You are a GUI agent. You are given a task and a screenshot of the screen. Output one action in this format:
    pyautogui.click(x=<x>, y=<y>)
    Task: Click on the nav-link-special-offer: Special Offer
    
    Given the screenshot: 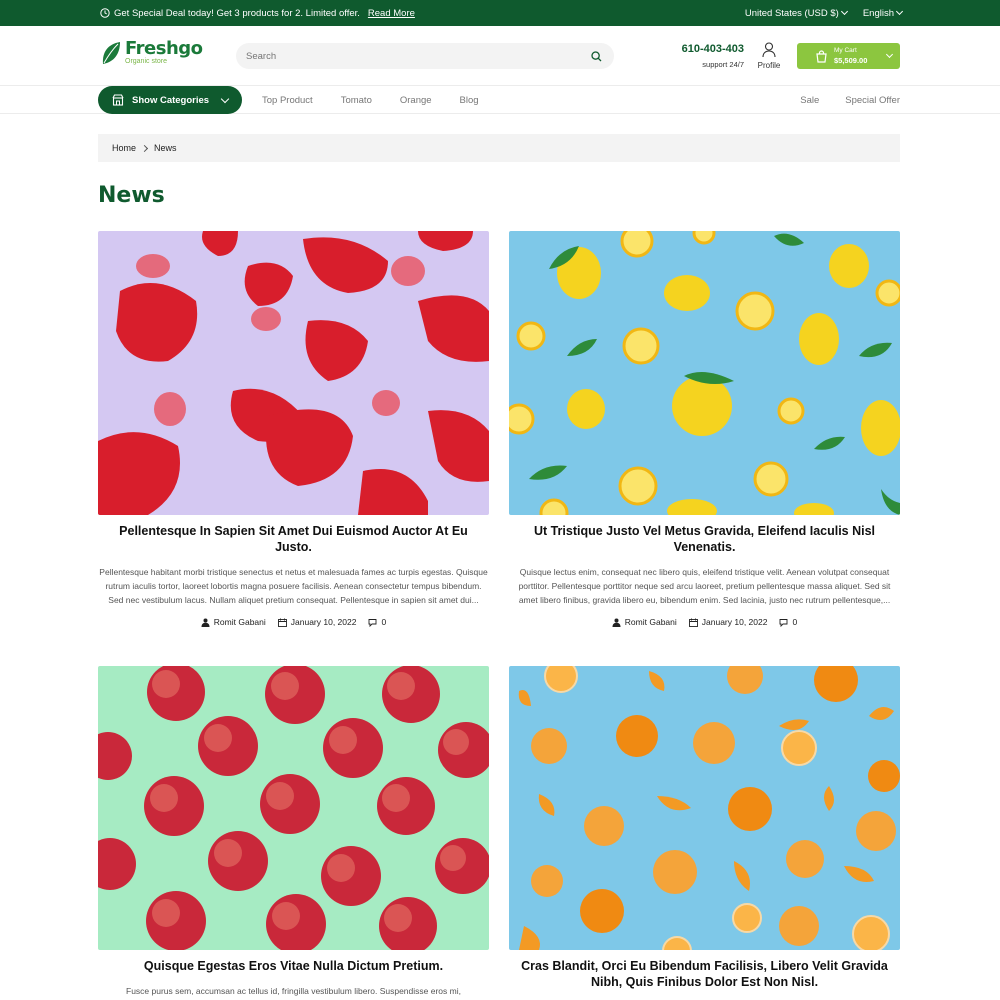 What is the action you would take?
    pyautogui.click(x=872, y=100)
    